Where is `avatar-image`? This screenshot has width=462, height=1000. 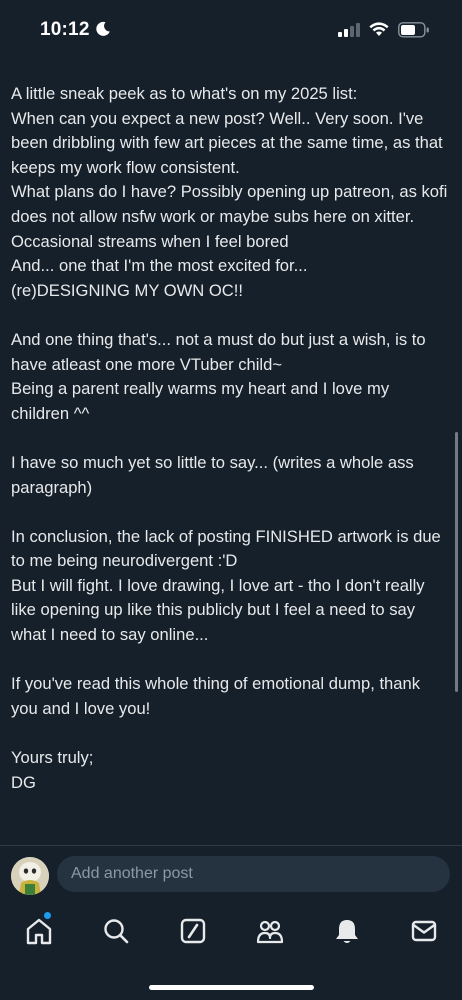 avatar-image is located at coordinates (30, 876).